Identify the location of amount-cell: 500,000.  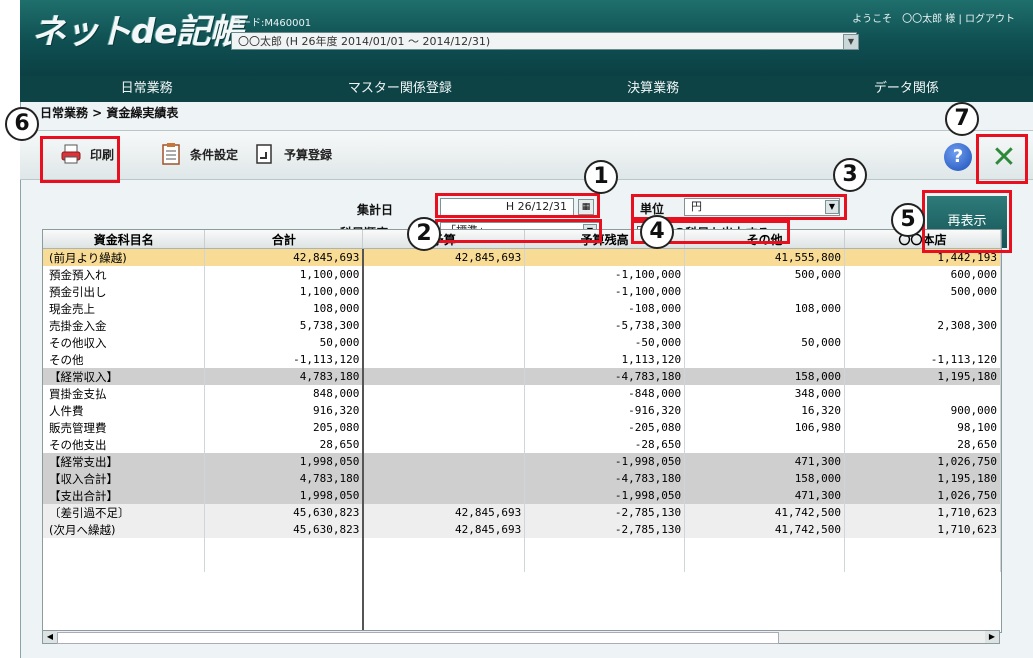
(922, 291).